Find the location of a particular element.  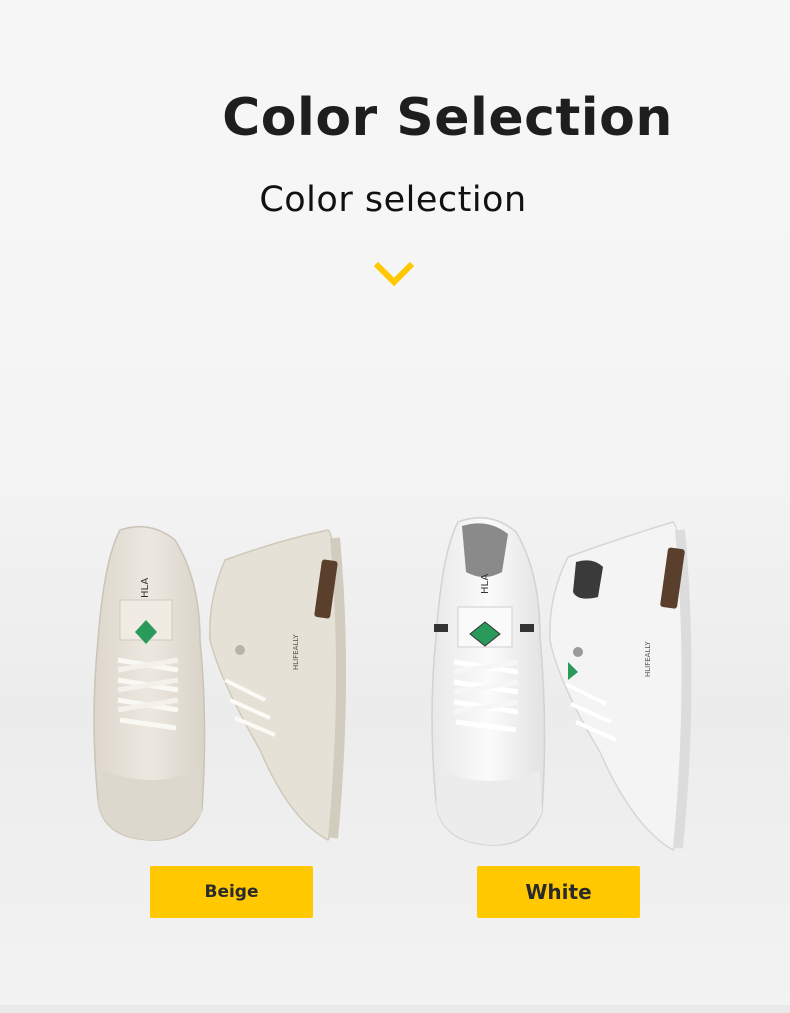

color-option-white-label: White is located at coordinates (558, 892).